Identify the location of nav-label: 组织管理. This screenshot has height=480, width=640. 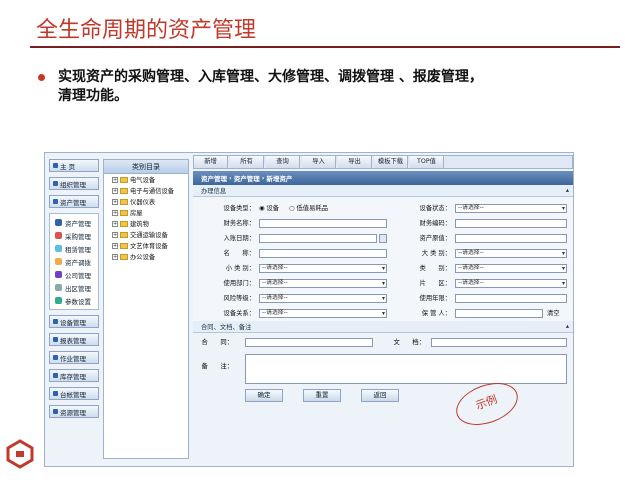
(73, 184).